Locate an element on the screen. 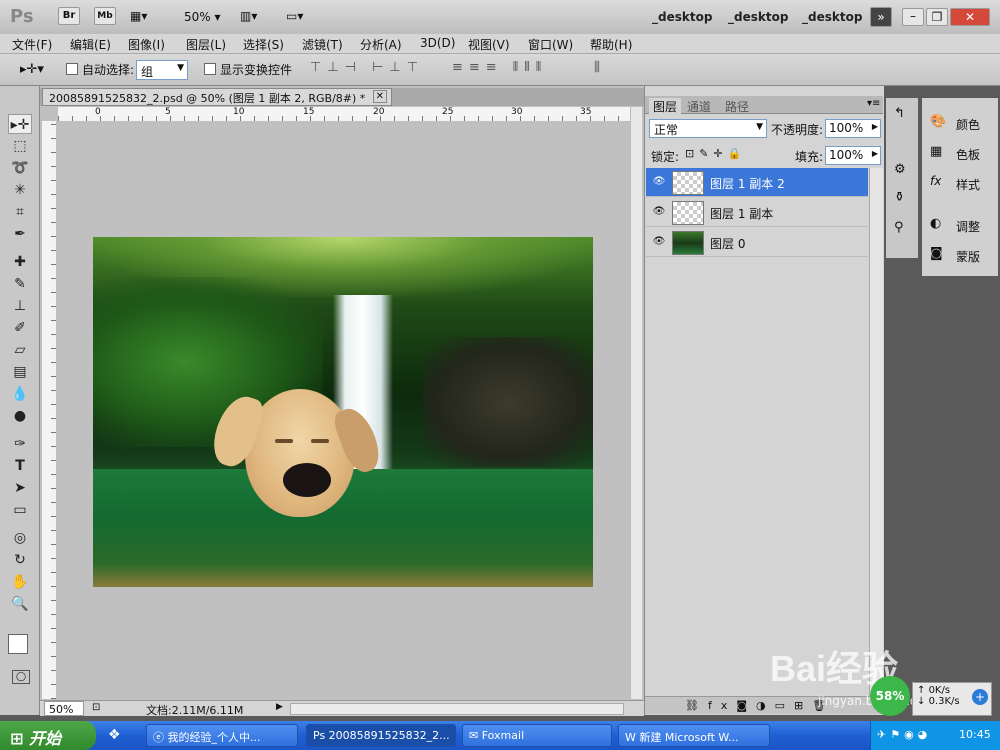 The width and height of the screenshot is (1000, 750). blur-tool-icon: 💧 is located at coordinates (20, 394).